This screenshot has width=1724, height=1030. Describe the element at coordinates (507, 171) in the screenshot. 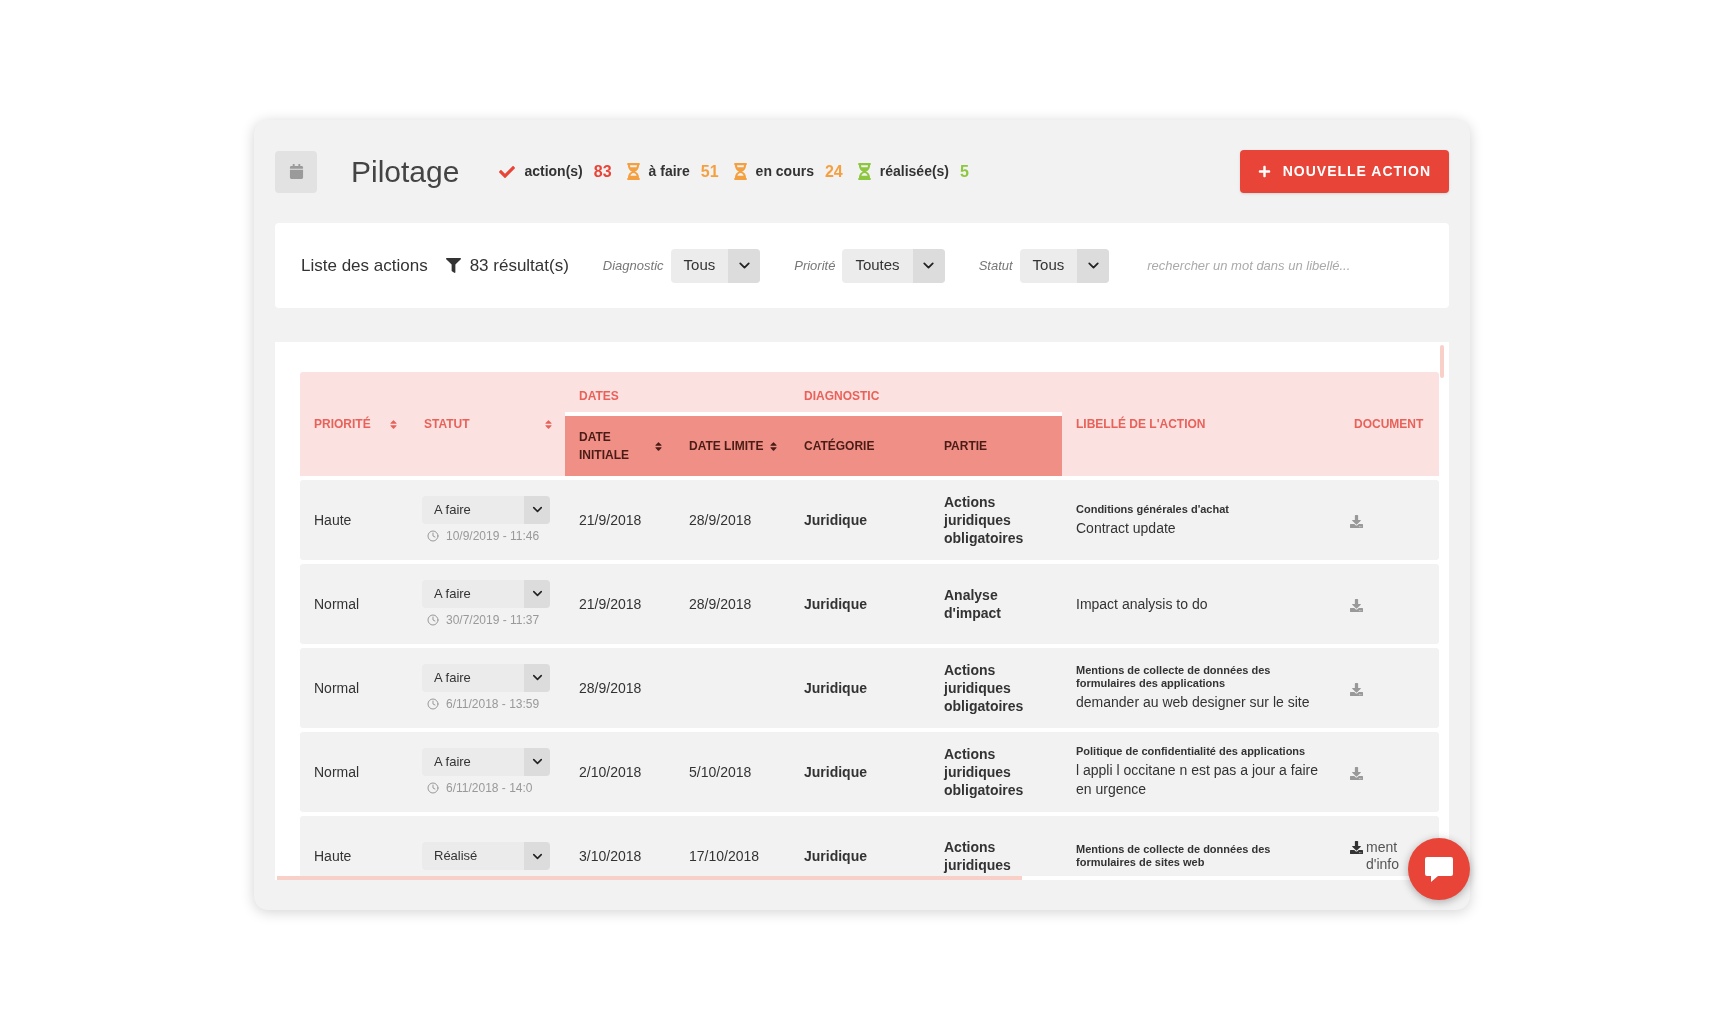

I see `check-icon` at that location.